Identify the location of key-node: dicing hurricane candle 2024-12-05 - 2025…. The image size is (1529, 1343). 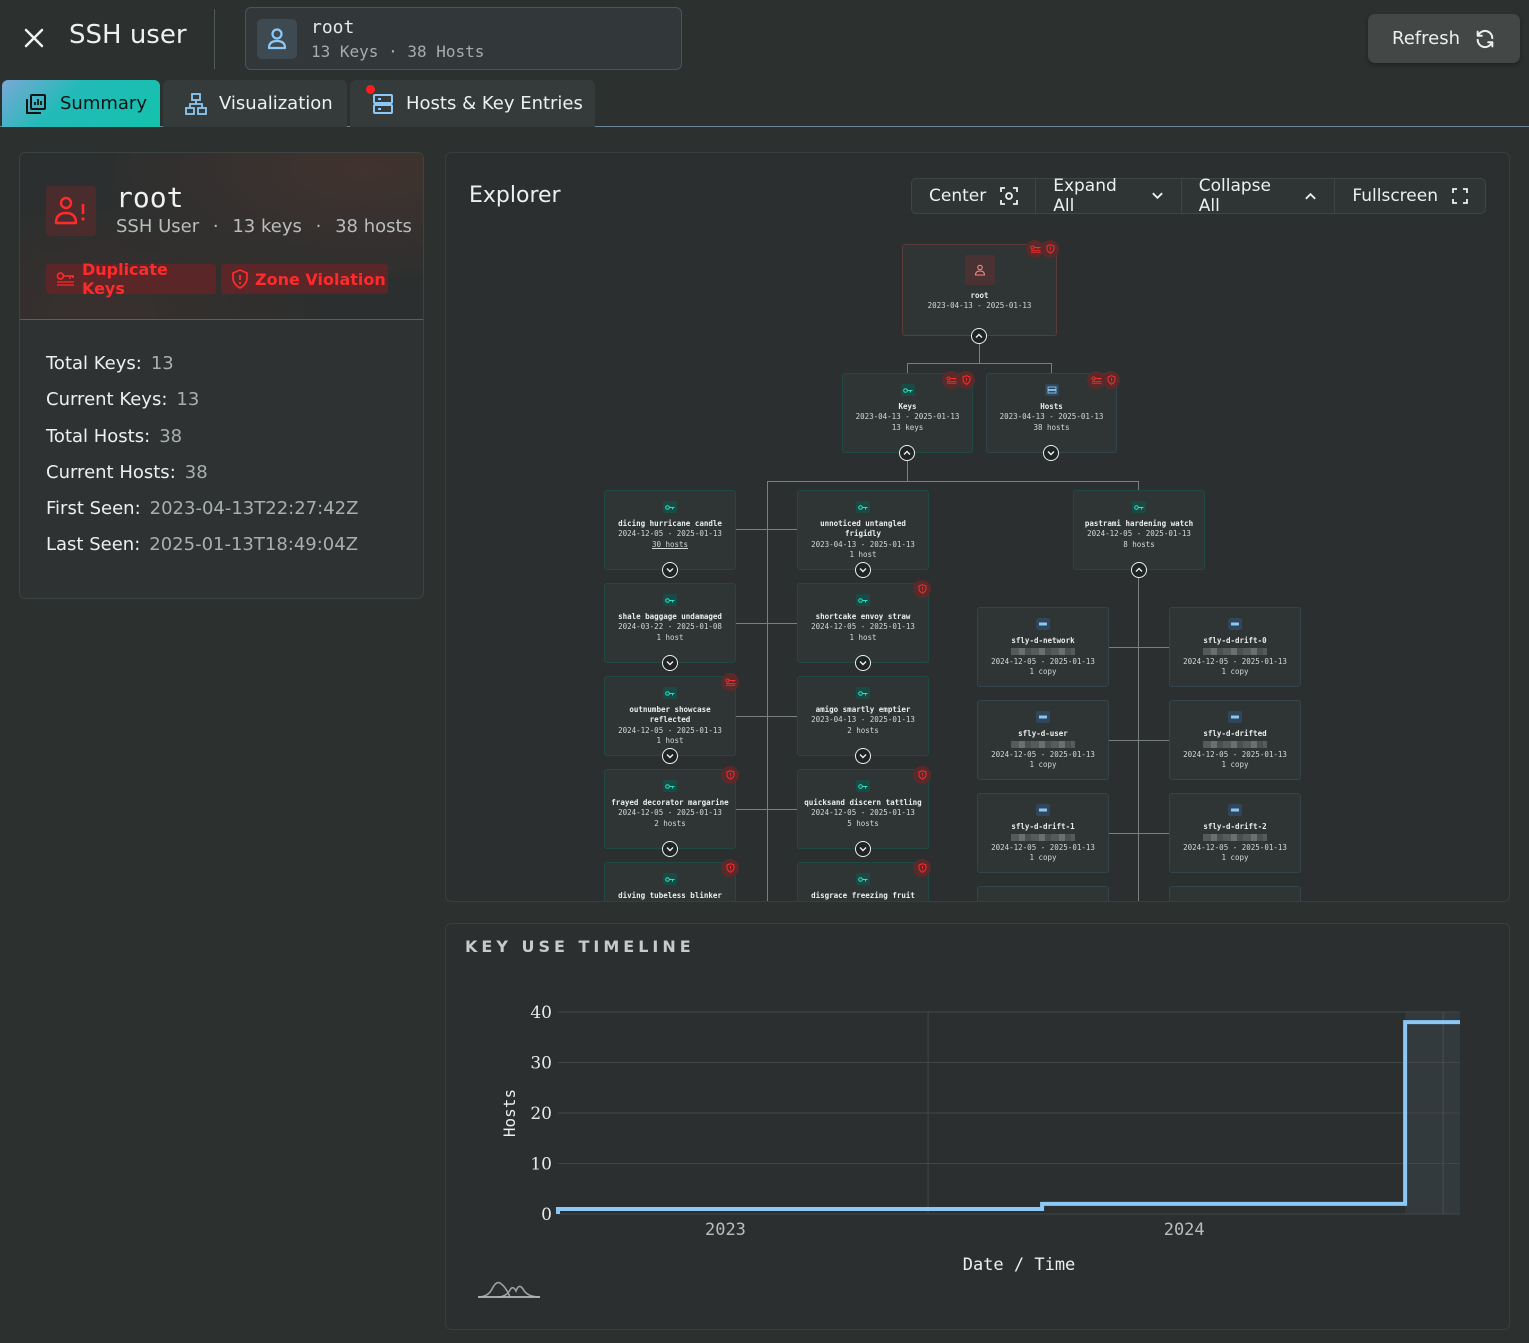
(670, 530).